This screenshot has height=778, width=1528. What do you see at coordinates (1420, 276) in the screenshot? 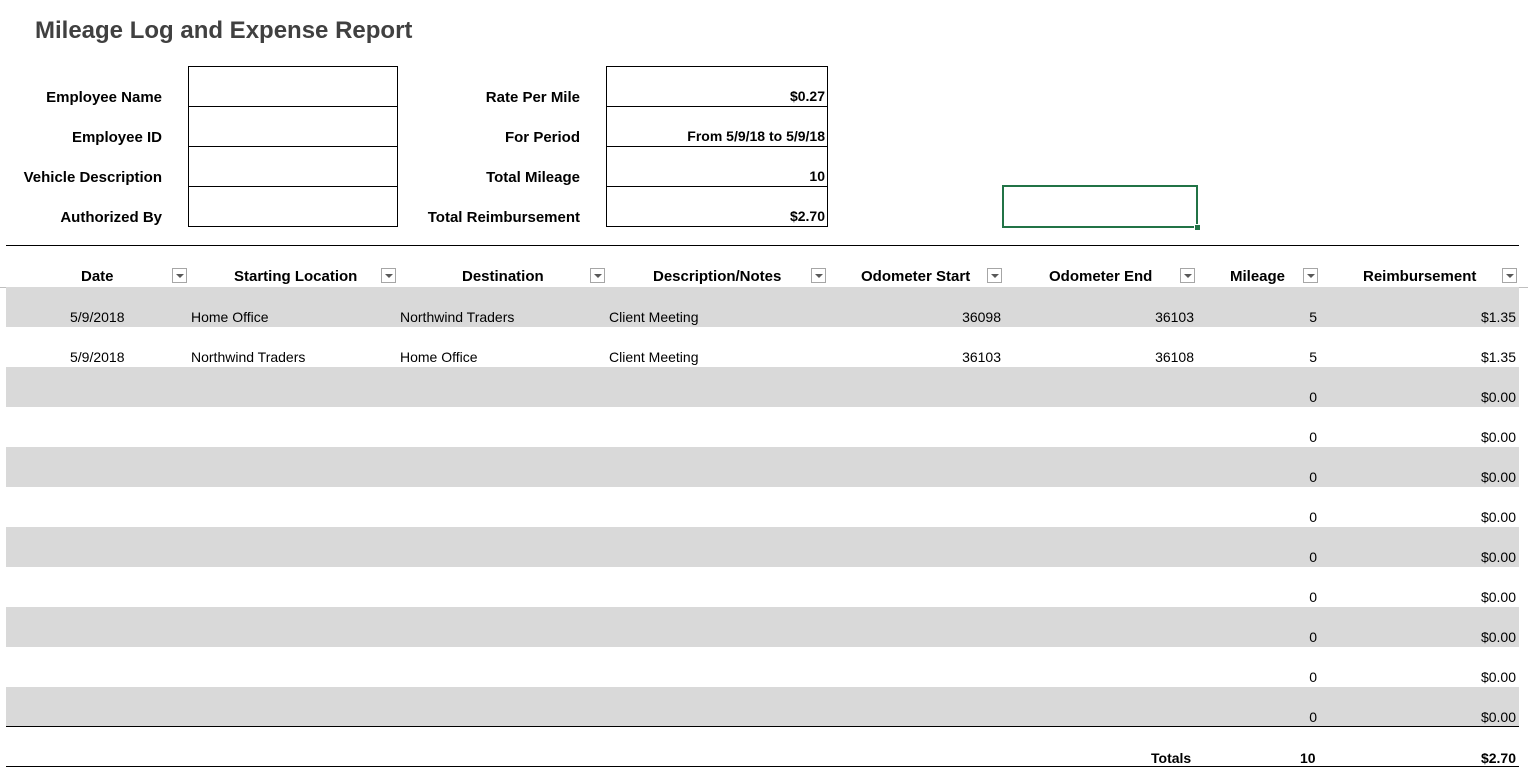
I see `header-reimbursement: Reimbursement` at bounding box center [1420, 276].